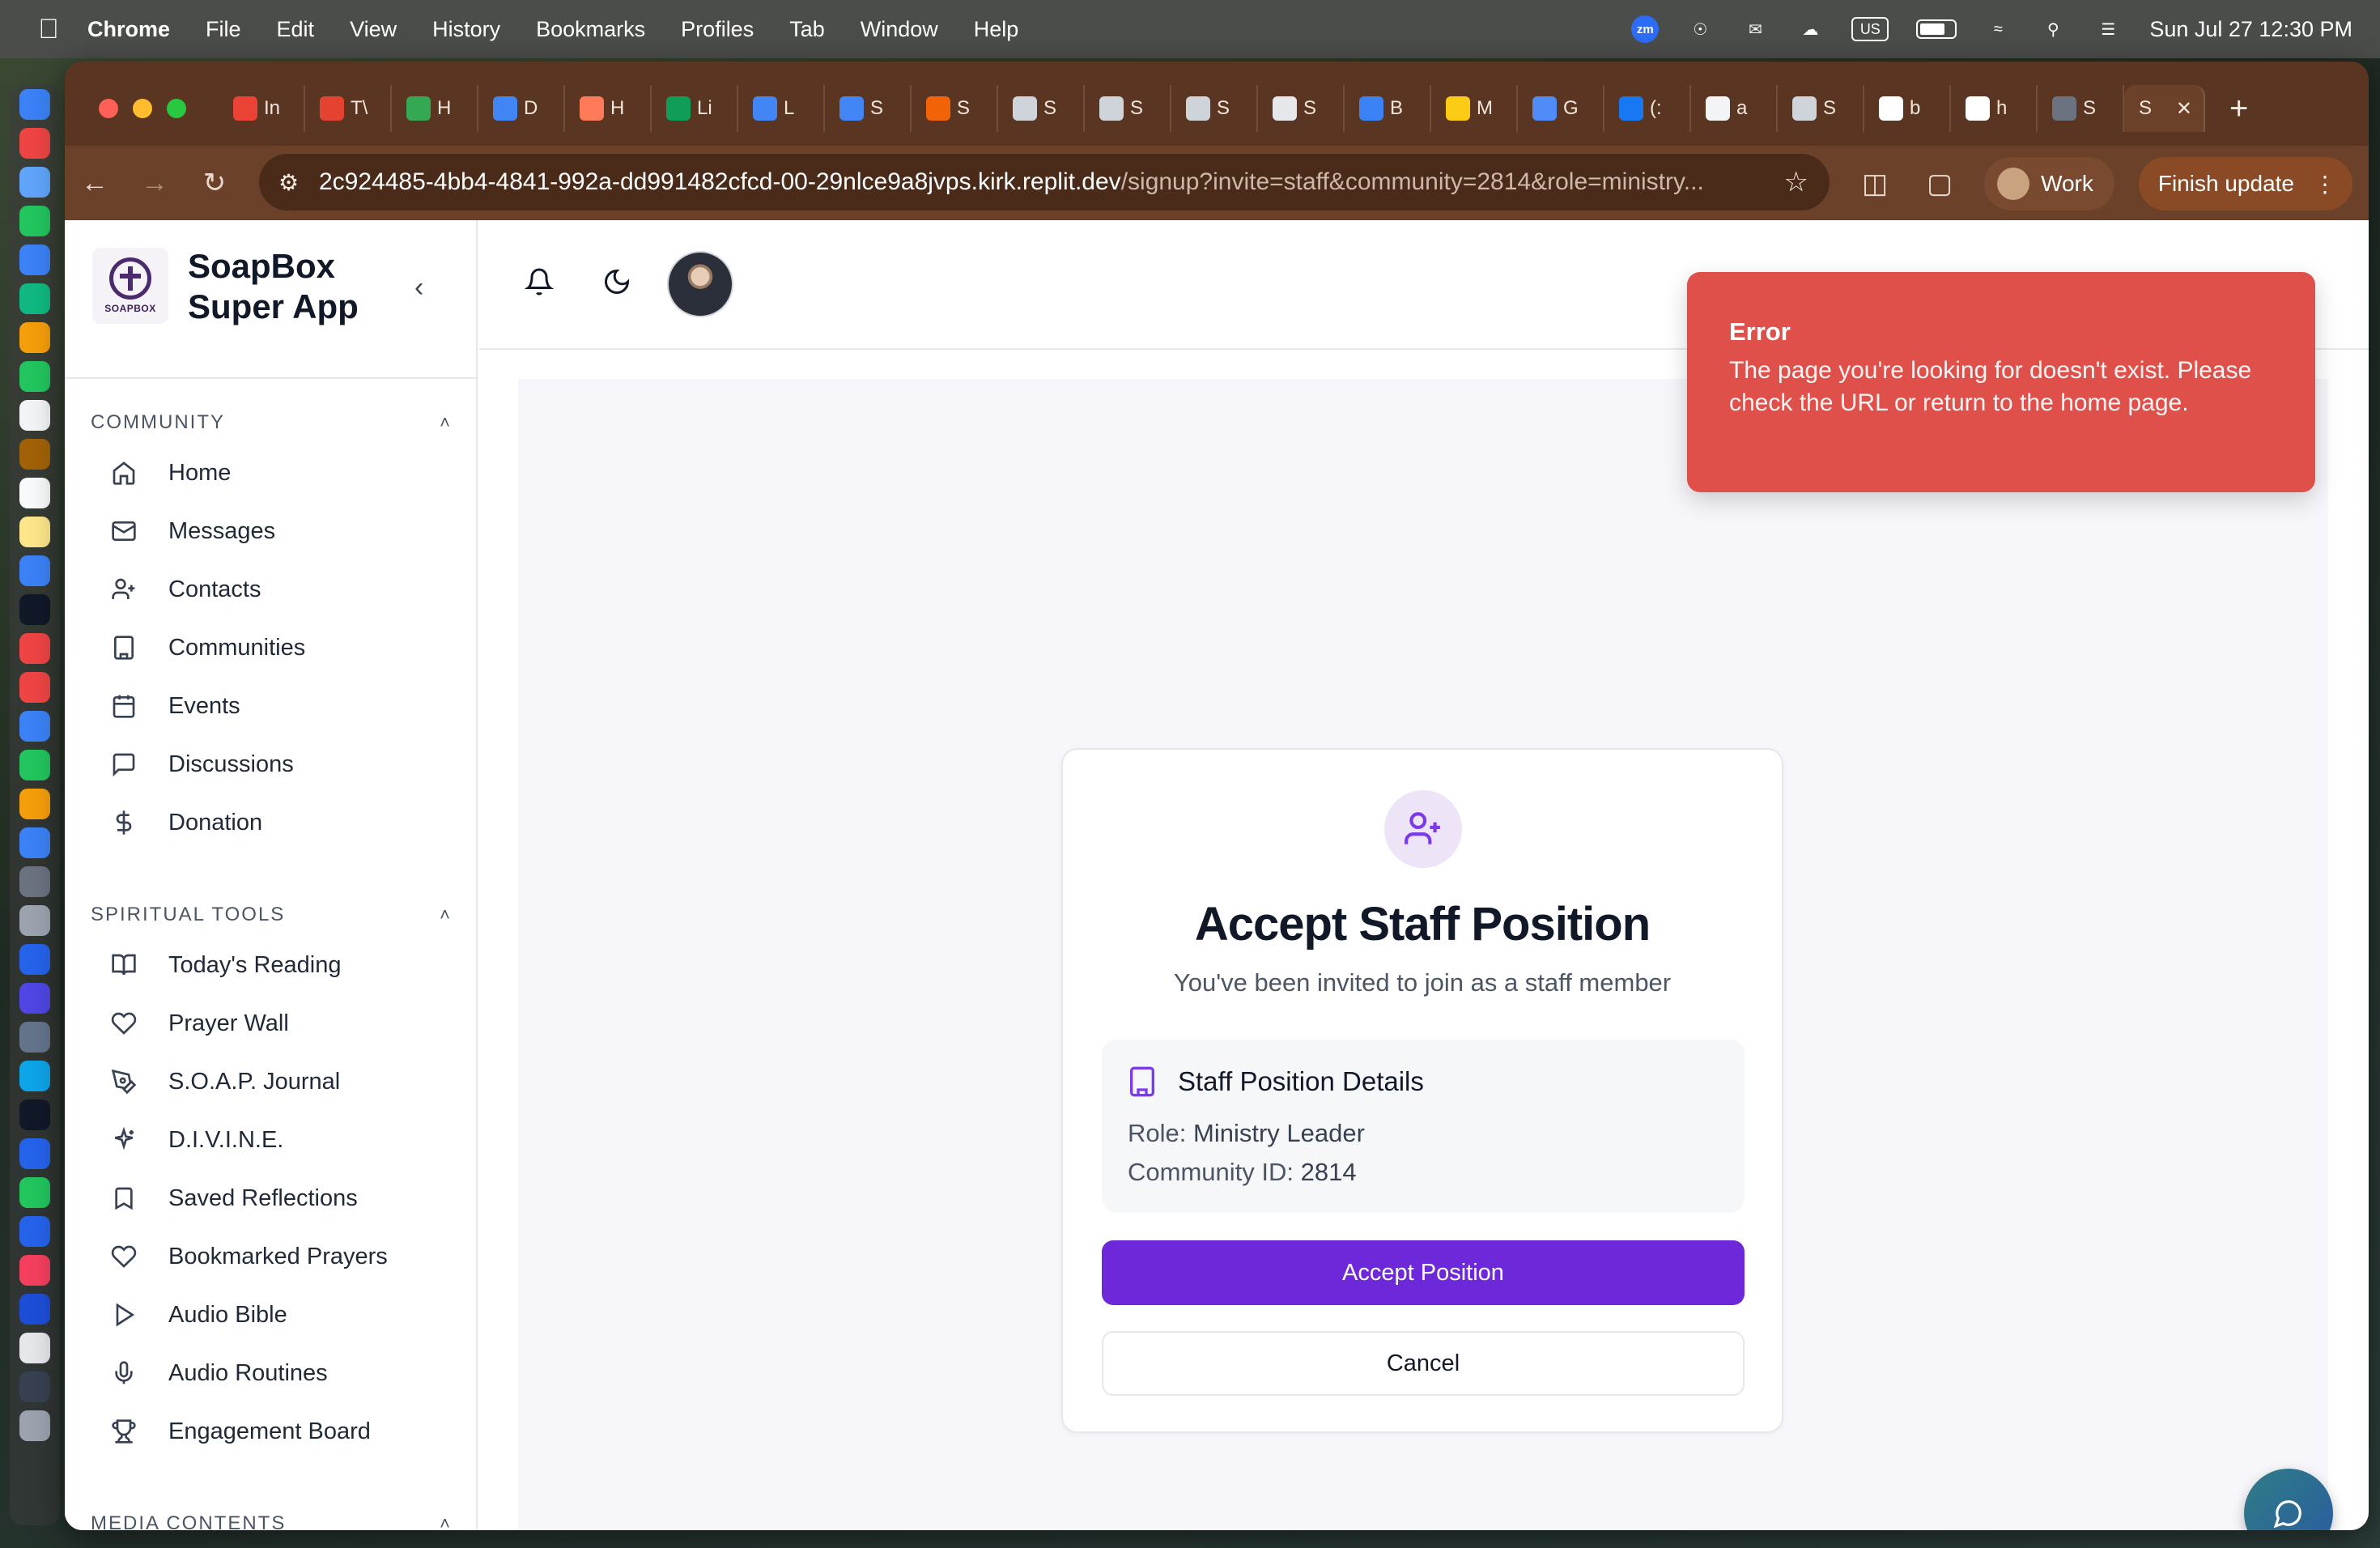 This screenshot has width=2380, height=1548. I want to click on sidebar-section-header: COMMUNITY ˄, so click(271, 423).